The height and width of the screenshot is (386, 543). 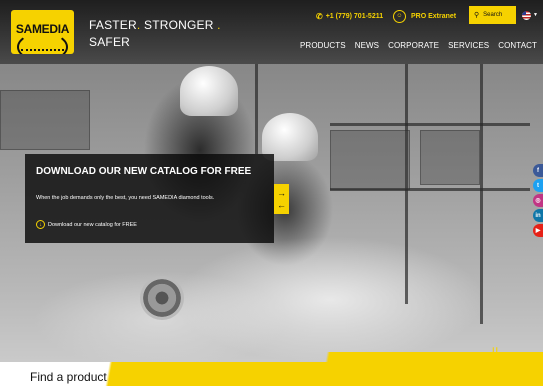 What do you see at coordinates (526, 15) in the screenshot?
I see `us-flag-icon` at bounding box center [526, 15].